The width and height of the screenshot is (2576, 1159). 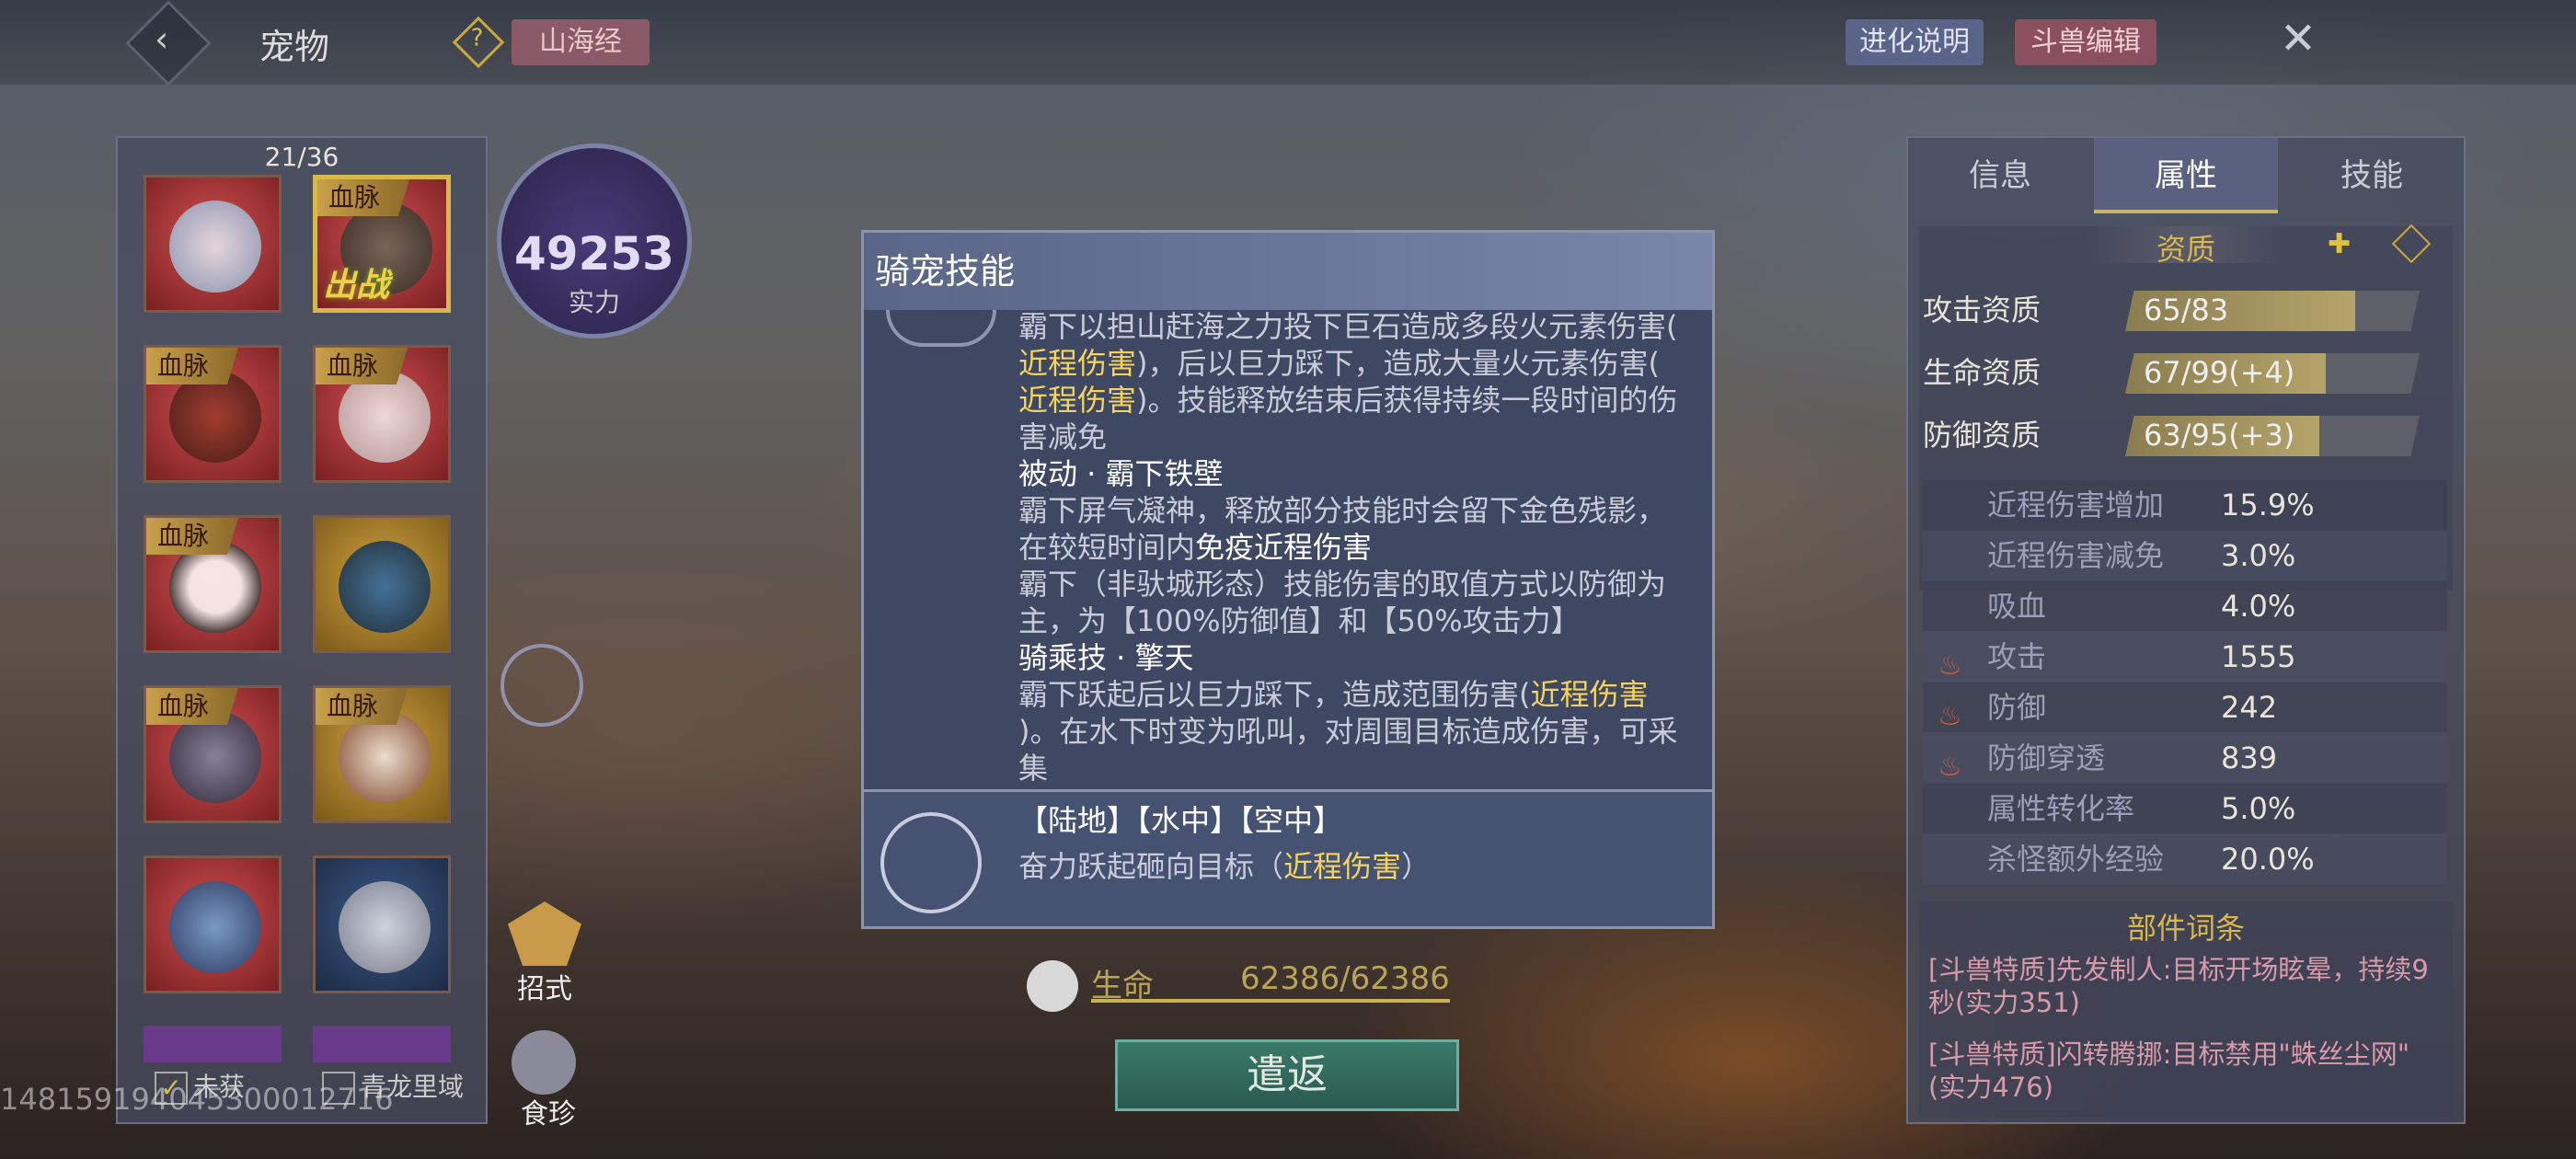 What do you see at coordinates (541, 685) in the screenshot?
I see `ring-skill-icon` at bounding box center [541, 685].